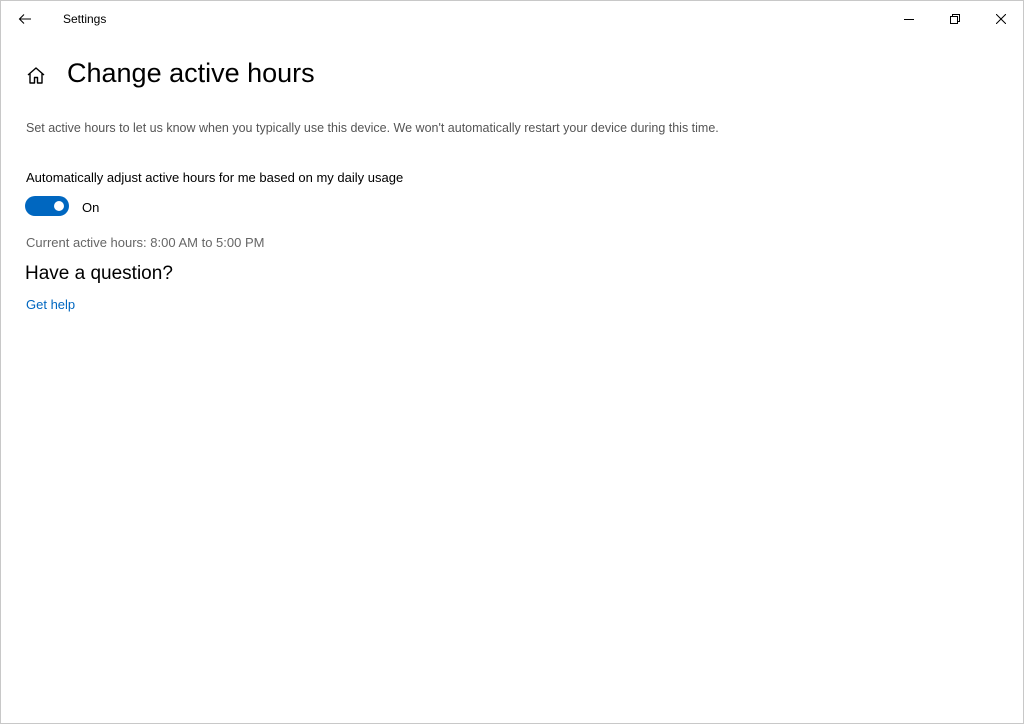 Image resolution: width=1024 pixels, height=724 pixels. What do you see at coordinates (91, 207) in the screenshot?
I see `toggle-state-label: On` at bounding box center [91, 207].